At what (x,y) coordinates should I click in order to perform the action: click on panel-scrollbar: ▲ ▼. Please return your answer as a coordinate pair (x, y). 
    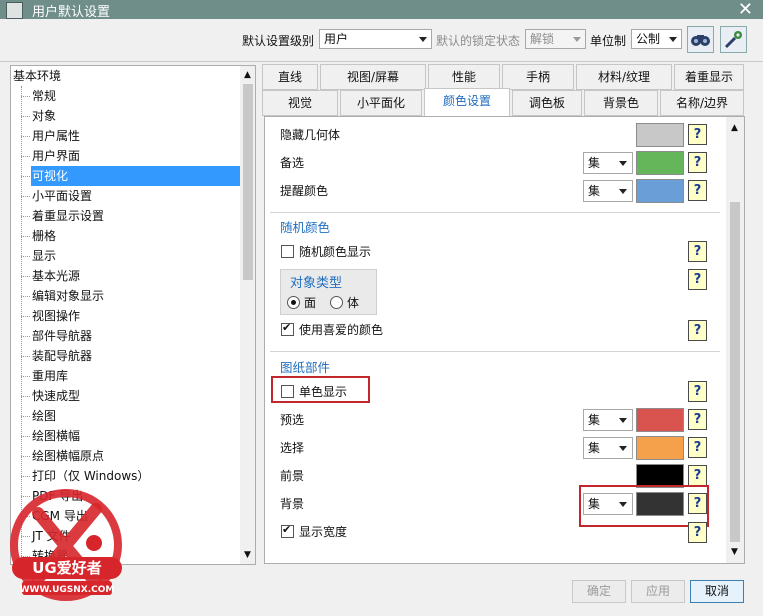
    Looking at the image, I should click on (735, 340).